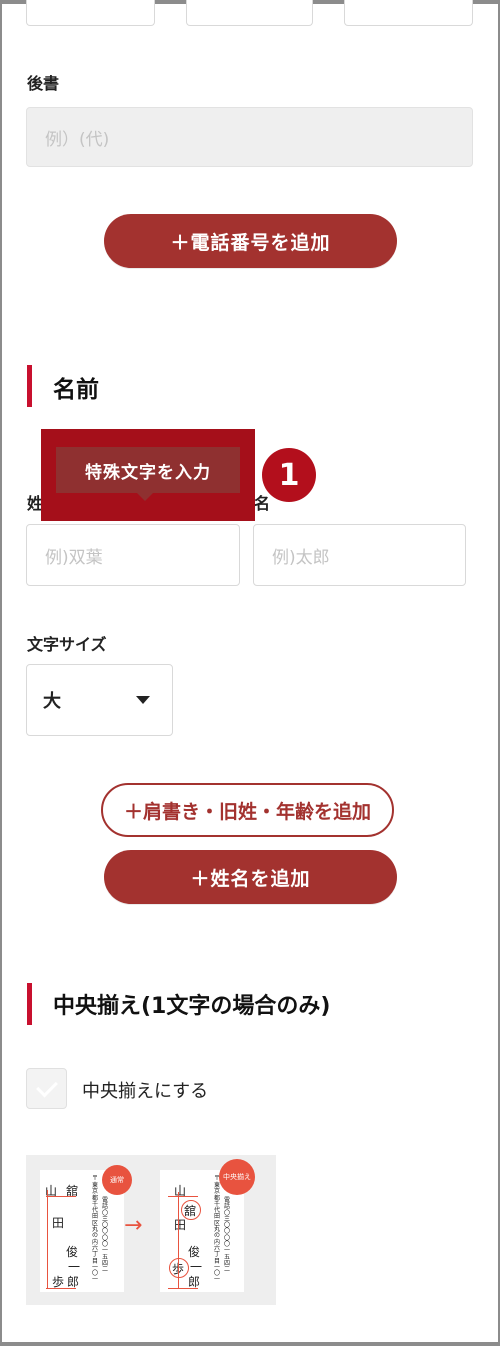 The height and width of the screenshot is (1346, 500). What do you see at coordinates (99, 700) in the screenshot?
I see `size-select: 大` at bounding box center [99, 700].